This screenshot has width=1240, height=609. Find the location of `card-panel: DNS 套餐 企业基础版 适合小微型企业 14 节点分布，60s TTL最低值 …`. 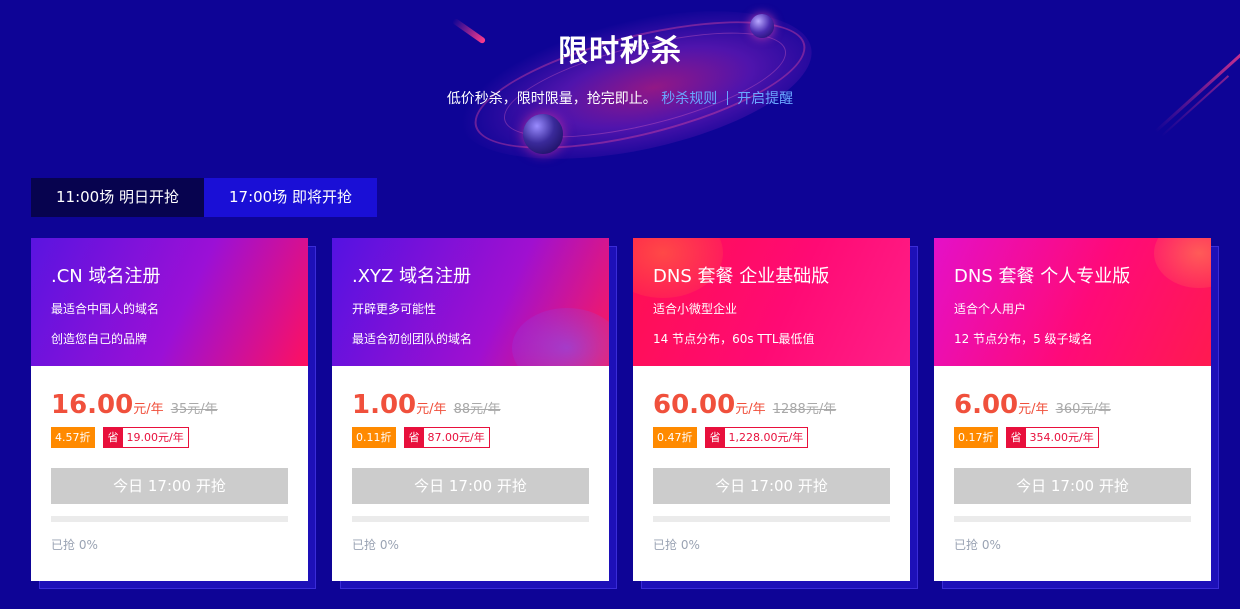

card-panel: DNS 套餐 企业基础版 适合小微型企业 14 节点分布，60s TTL最低值 … is located at coordinates (771, 409).